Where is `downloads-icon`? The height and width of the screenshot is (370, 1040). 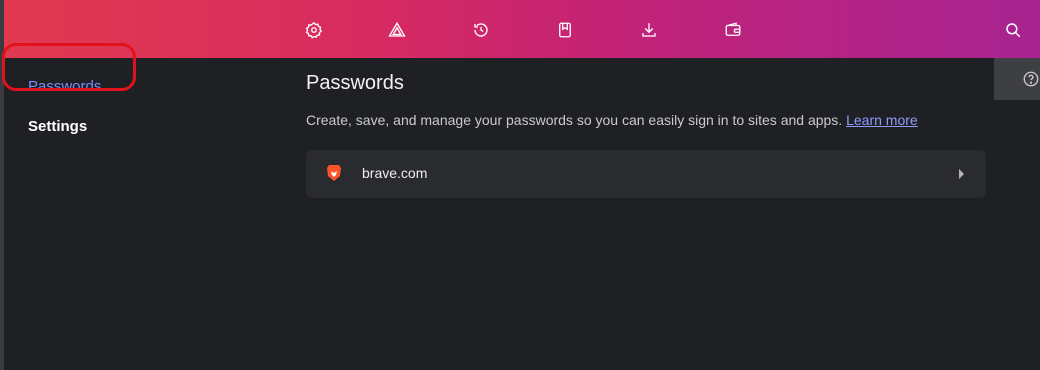 downloads-icon is located at coordinates (649, 30).